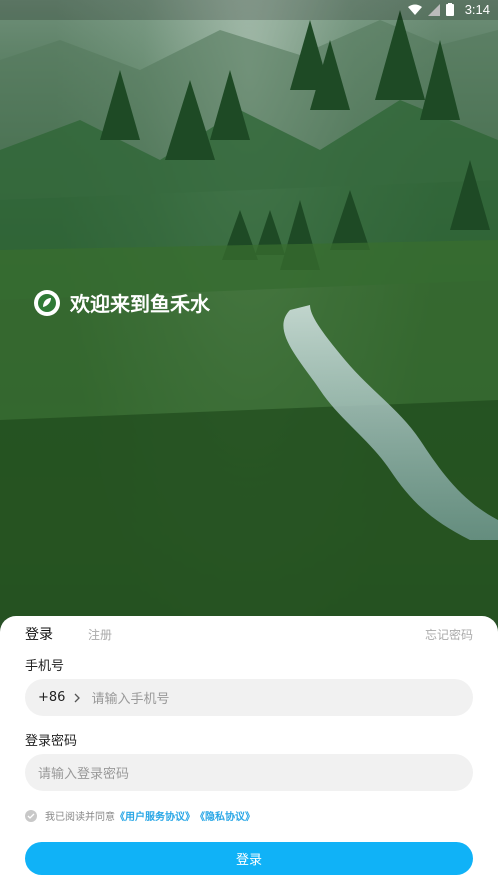  Describe the element at coordinates (434, 9) in the screenshot. I see `signal-icon` at that location.